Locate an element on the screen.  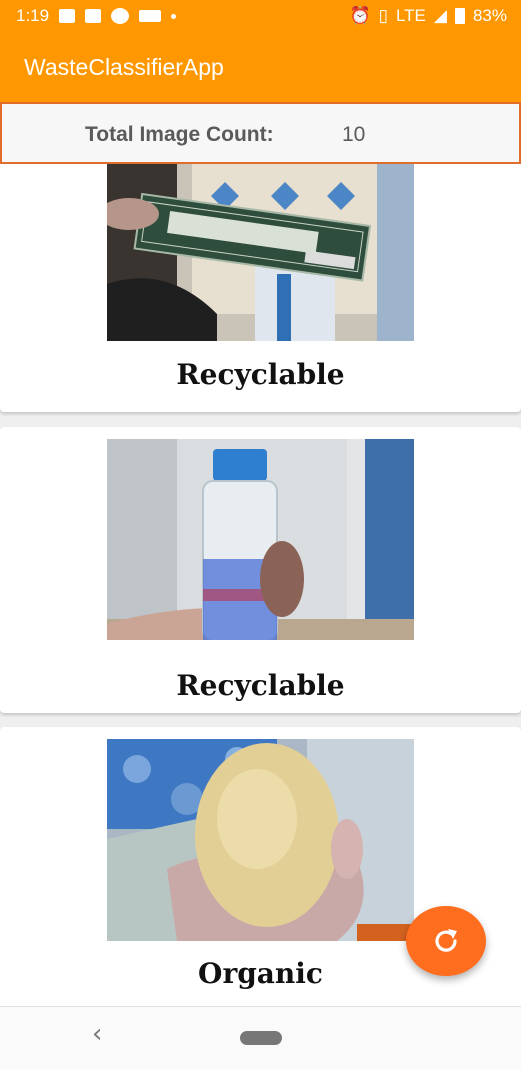
alarm-icon: ⏰ is located at coordinates (360, 15).